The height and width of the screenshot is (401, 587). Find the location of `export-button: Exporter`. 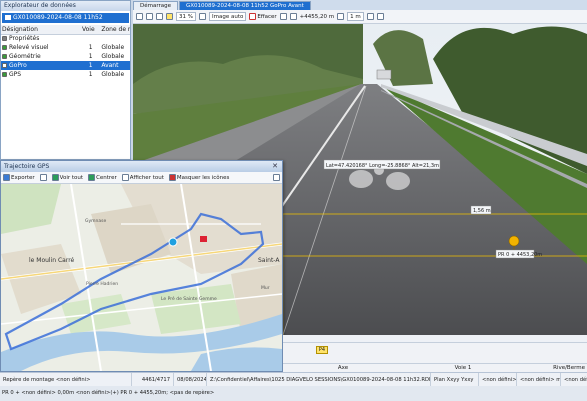

export-button: Exporter is located at coordinates (19, 177).